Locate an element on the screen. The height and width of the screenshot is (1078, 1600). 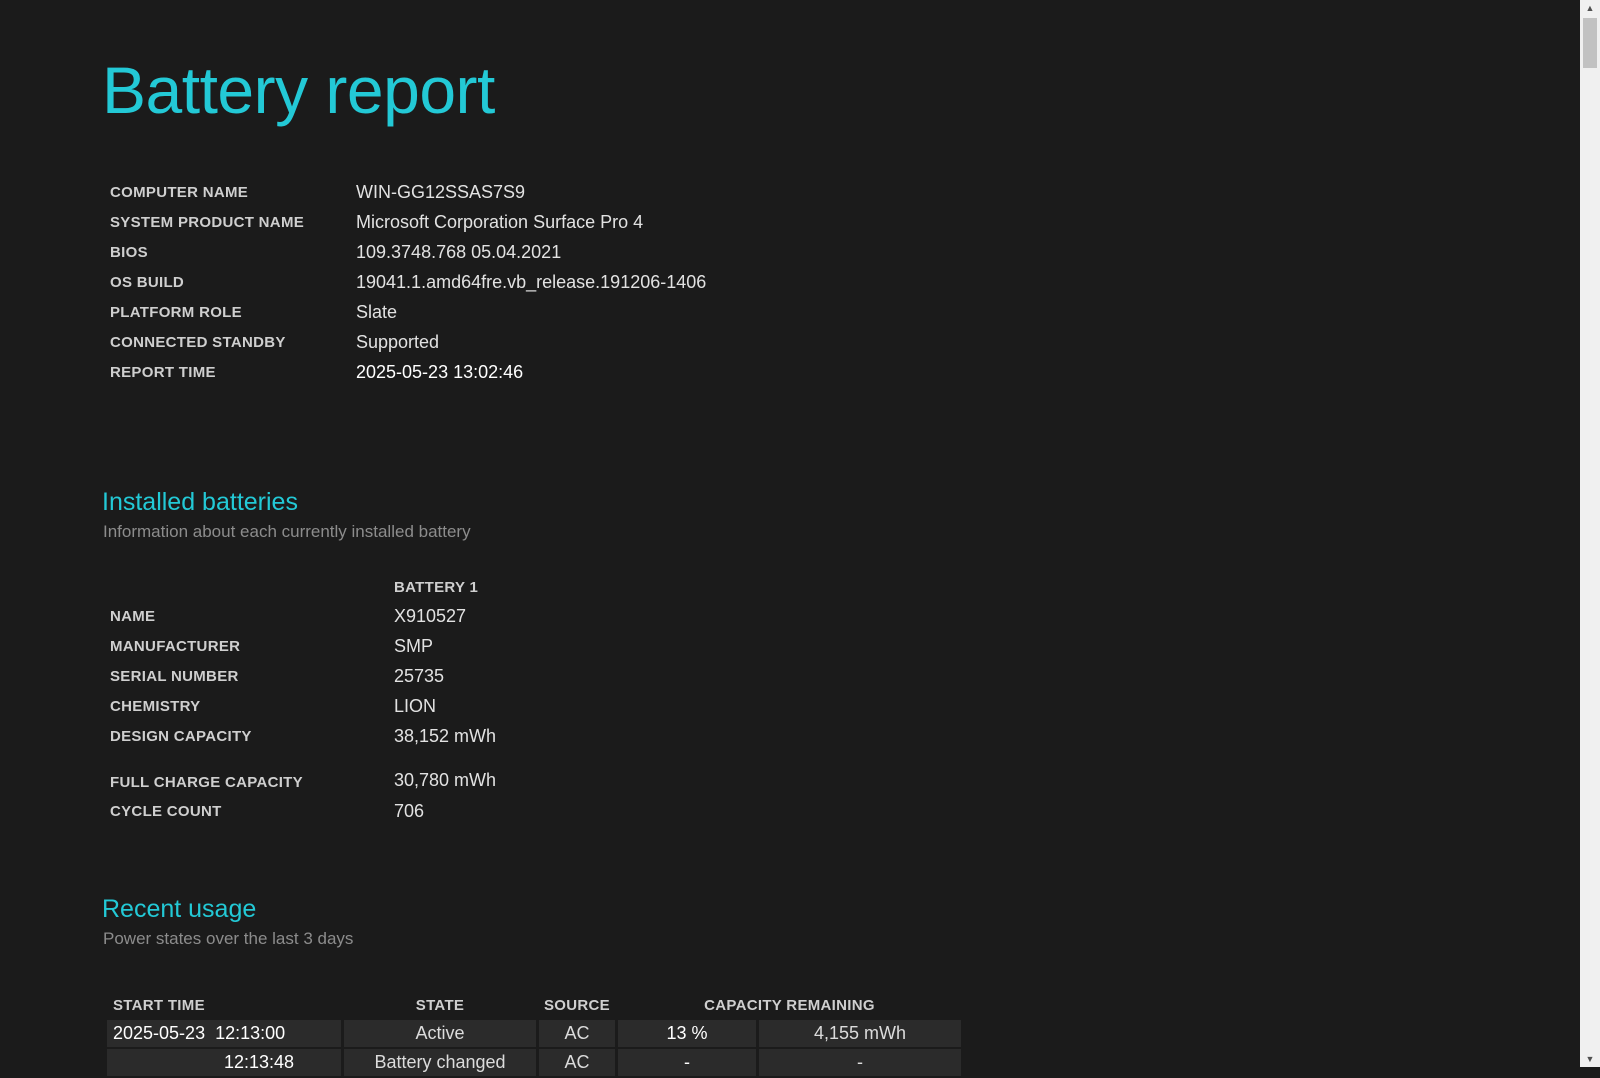
battery-value: 706 is located at coordinates (409, 810).